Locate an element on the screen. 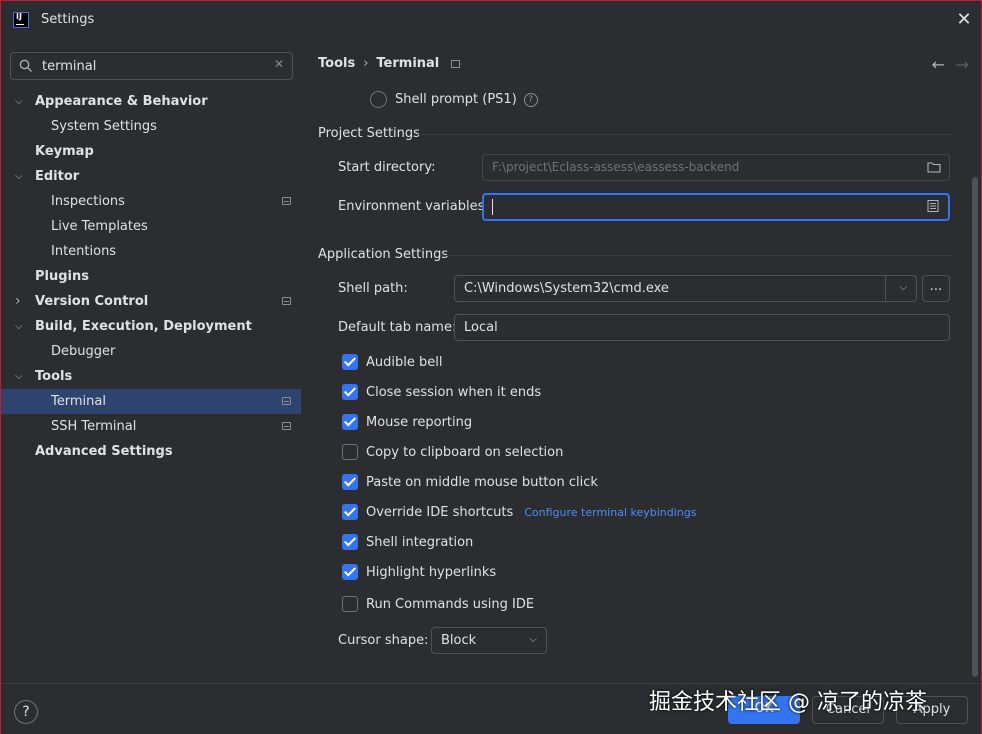  sidebar-item-appearance-behavior: ⌵ Appearance & Behavior is located at coordinates (151, 101).